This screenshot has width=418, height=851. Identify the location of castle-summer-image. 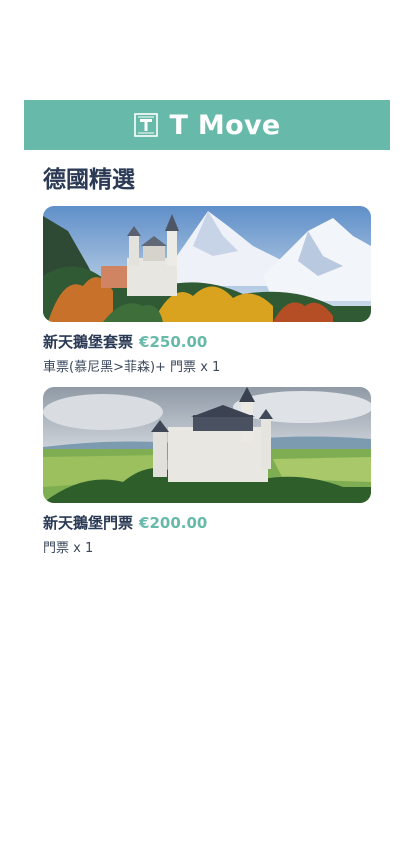
(207, 445).